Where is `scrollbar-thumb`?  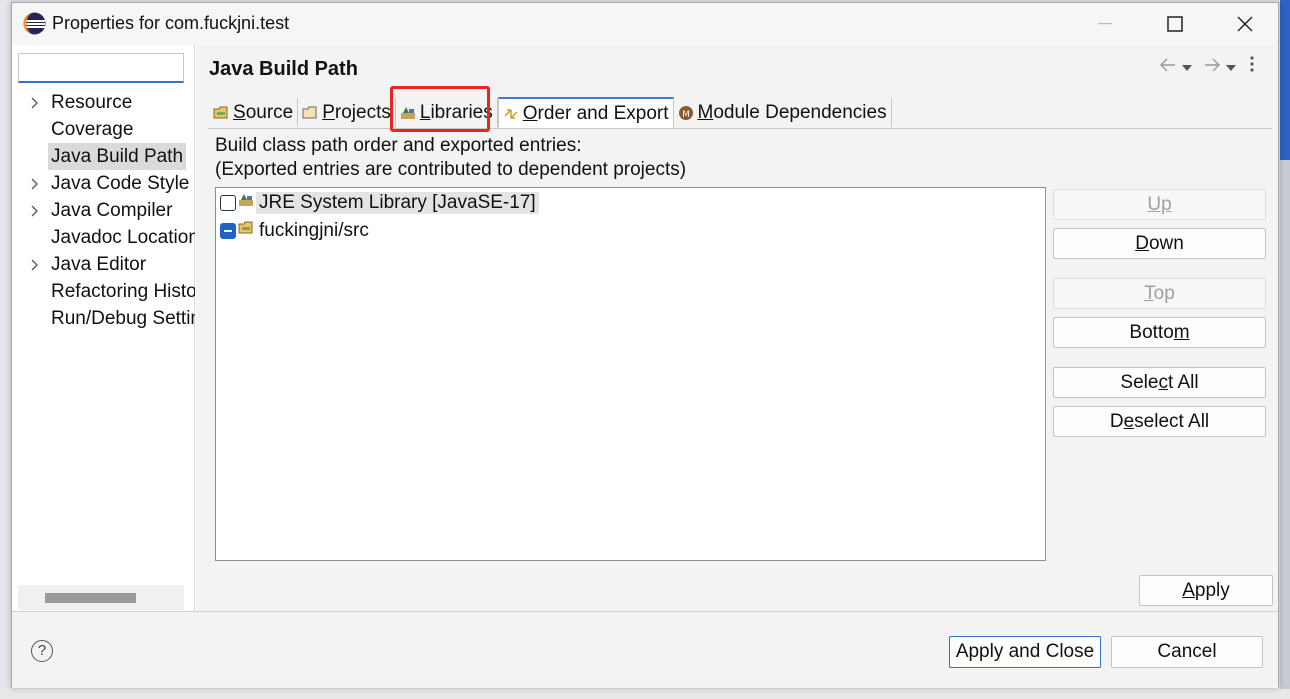
scrollbar-thumb is located at coordinates (90, 598).